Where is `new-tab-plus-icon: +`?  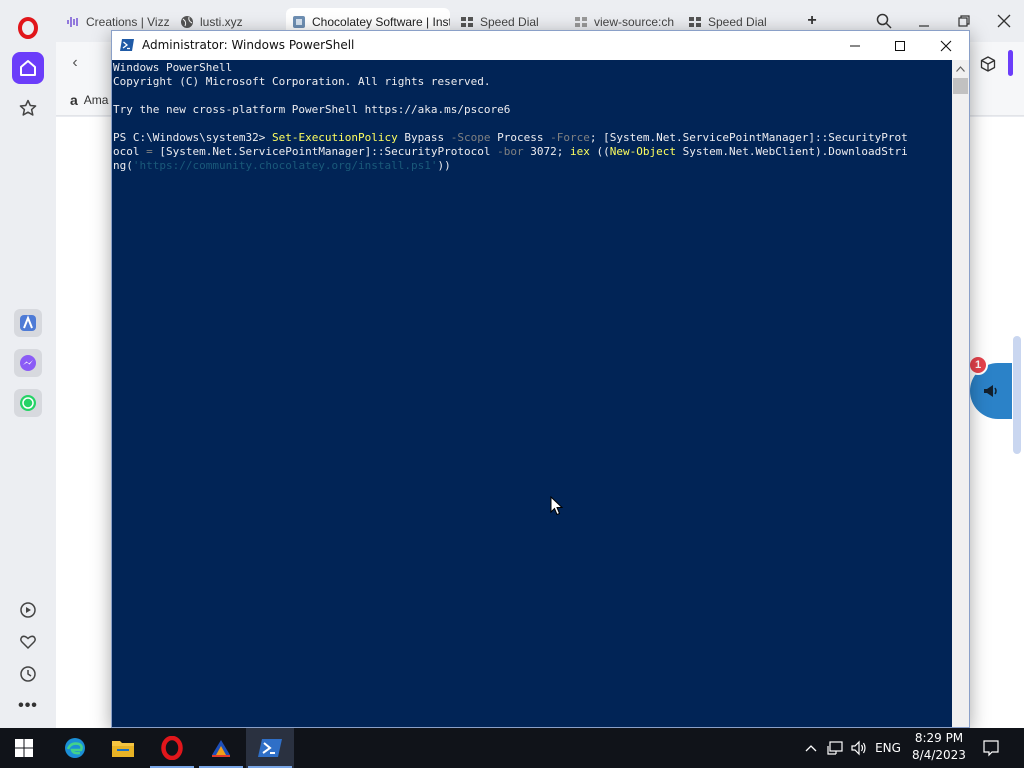 new-tab-plus-icon: + is located at coordinates (812, 21).